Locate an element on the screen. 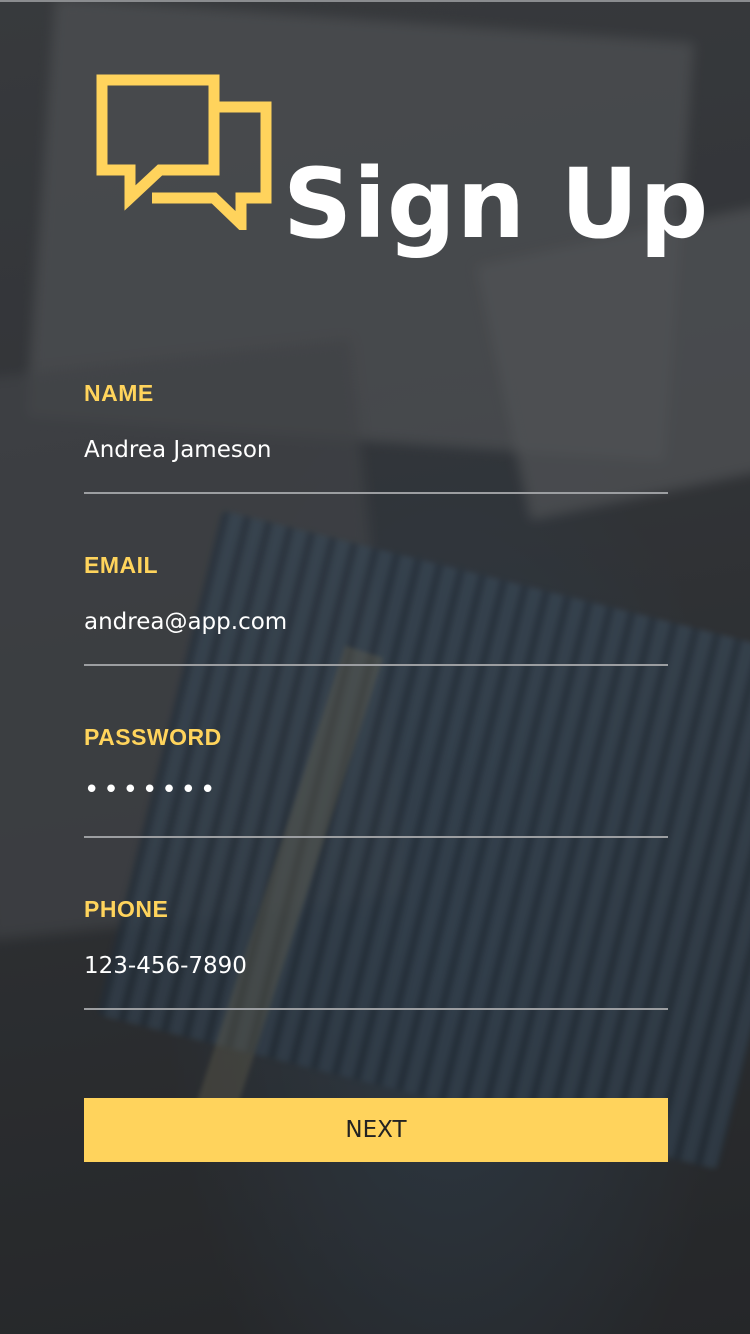  phone-field: PHONE is located at coordinates (376, 956).